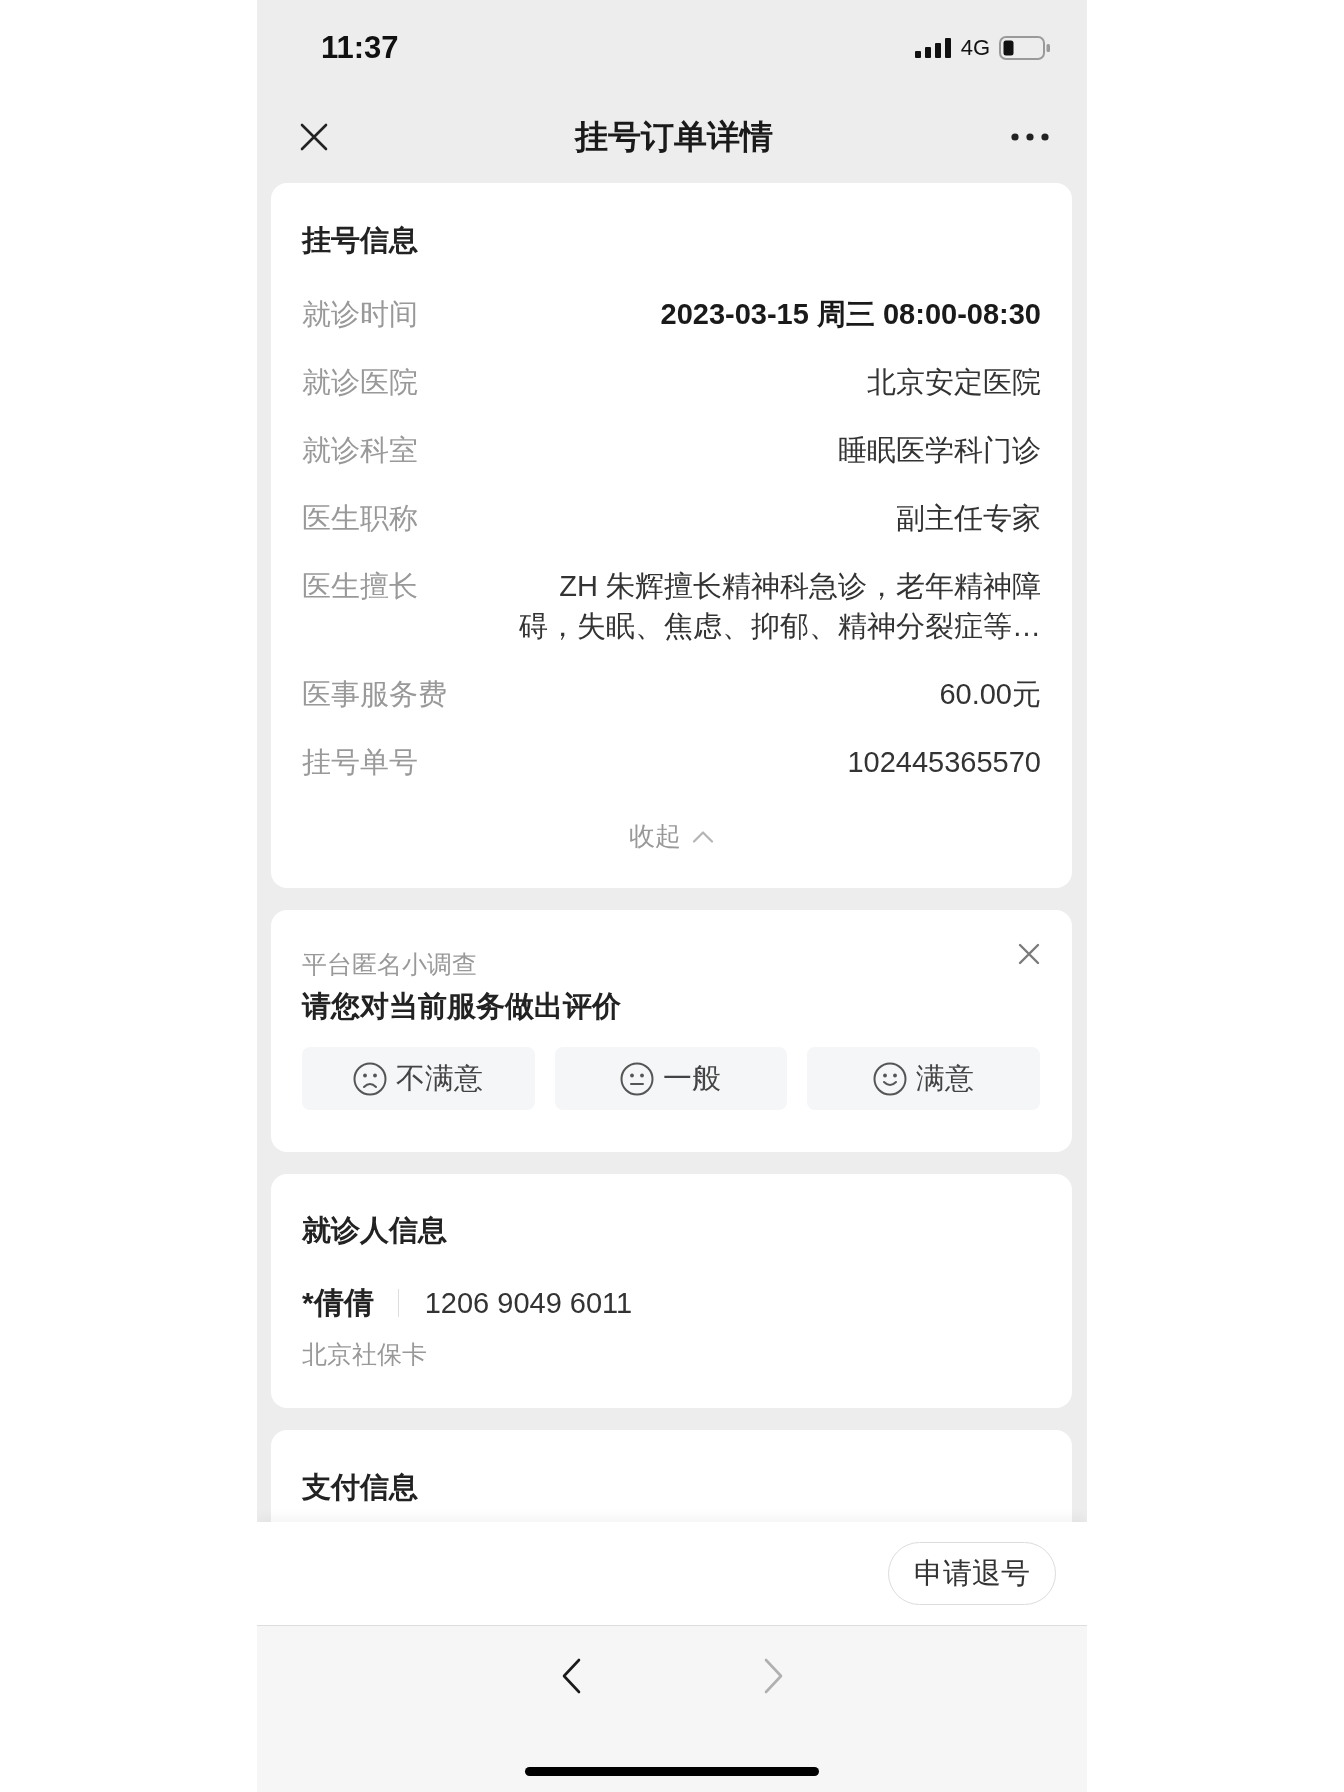 The height and width of the screenshot is (1792, 1344). Describe the element at coordinates (360, 586) in the screenshot. I see `row-label: 医生擅长` at that location.